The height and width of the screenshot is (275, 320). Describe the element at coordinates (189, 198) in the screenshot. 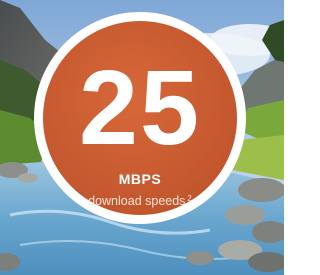

I see `footnote-marker: 2` at that location.